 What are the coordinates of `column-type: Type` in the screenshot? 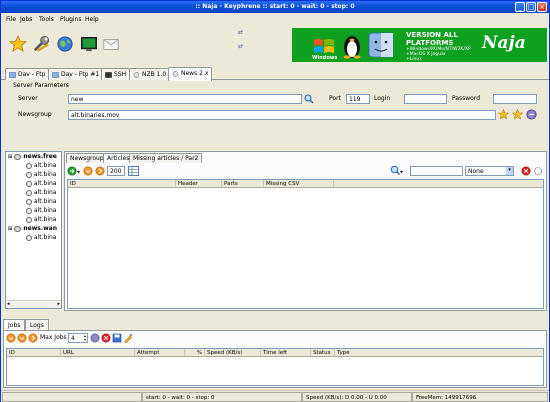 It's located at (375, 353).